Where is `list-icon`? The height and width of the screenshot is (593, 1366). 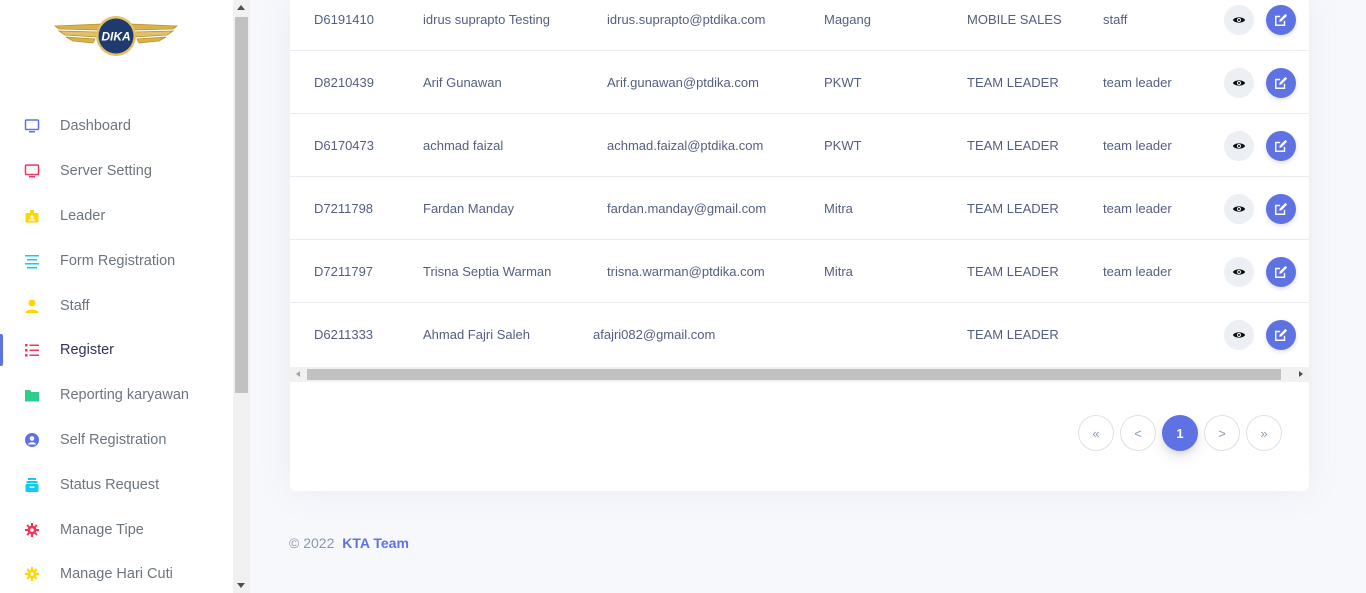 list-icon is located at coordinates (32, 350).